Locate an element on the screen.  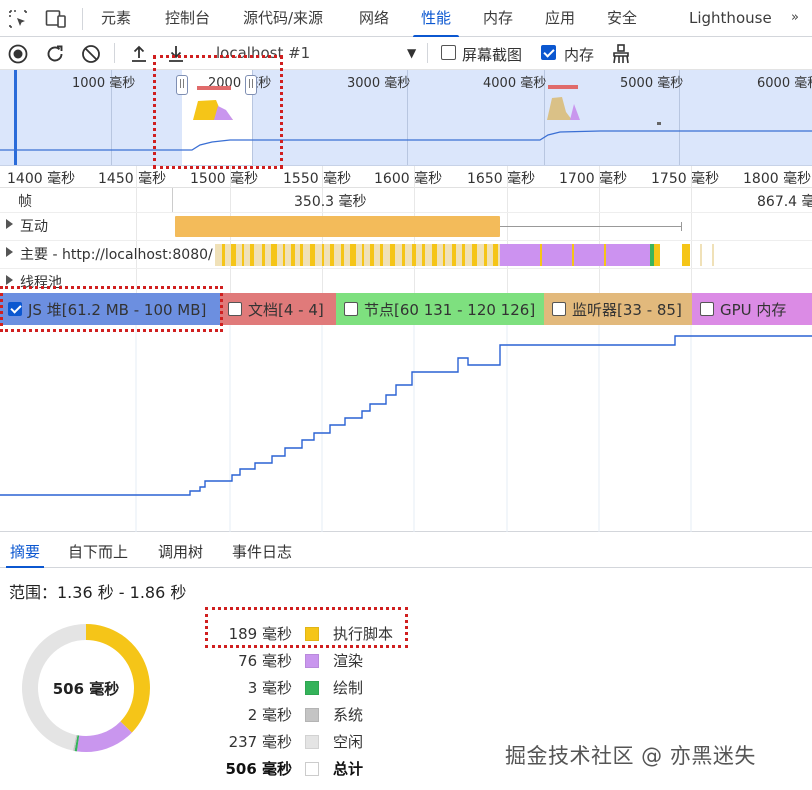
more-tabs-icon: » is located at coordinates (795, 18).